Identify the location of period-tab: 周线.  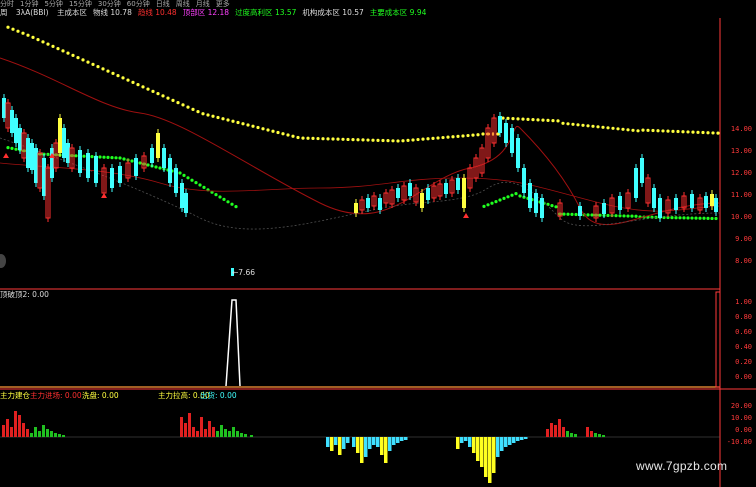
(183, 4).